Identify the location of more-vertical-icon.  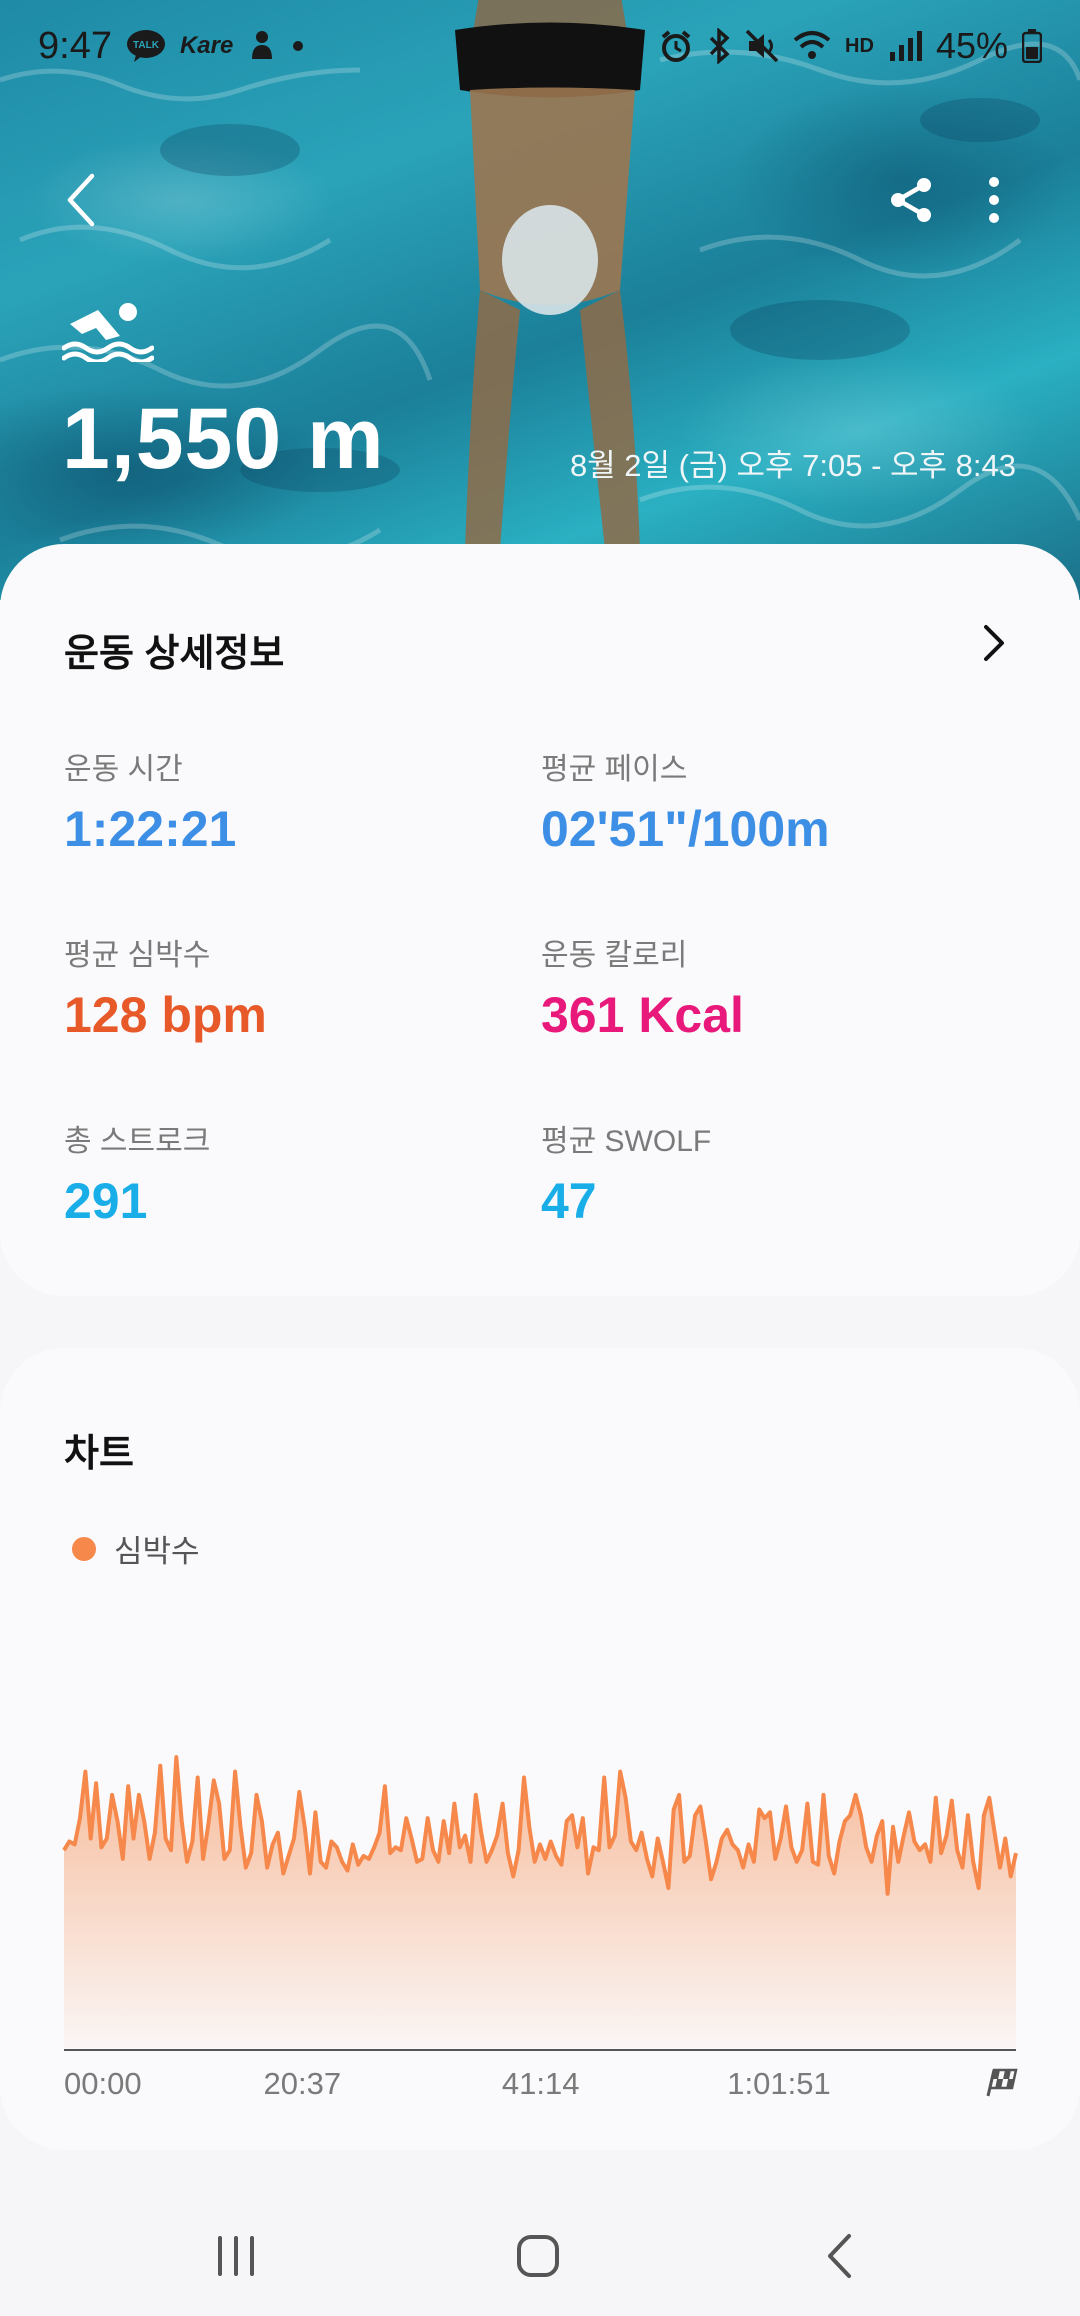
(994, 200).